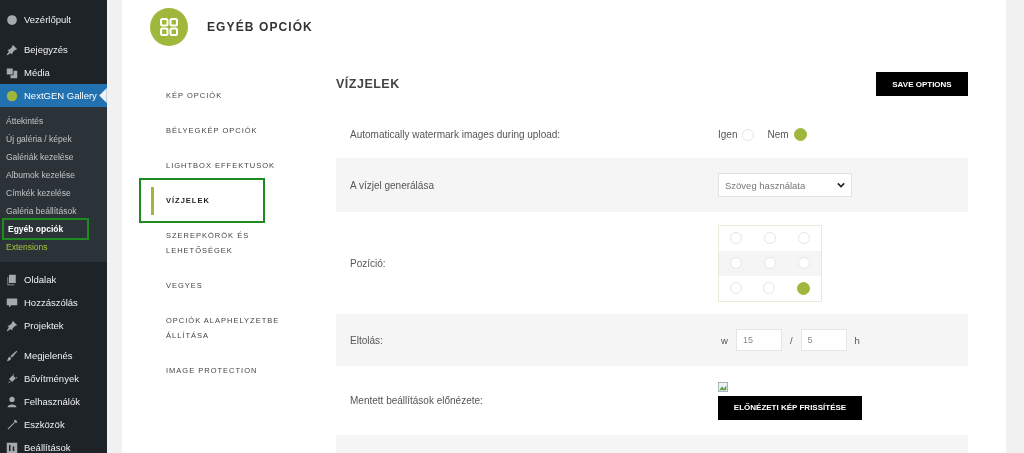 The image size is (1024, 453). I want to click on width-label: w, so click(724, 340).